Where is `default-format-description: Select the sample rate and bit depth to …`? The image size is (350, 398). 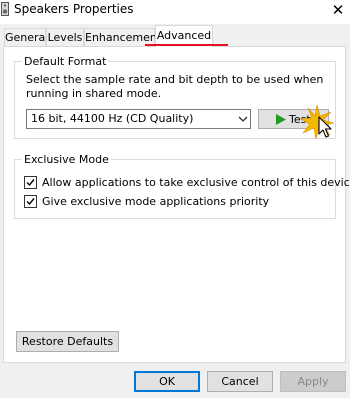 default-format-description: Select the sample rate and bit depth to … is located at coordinates (175, 86).